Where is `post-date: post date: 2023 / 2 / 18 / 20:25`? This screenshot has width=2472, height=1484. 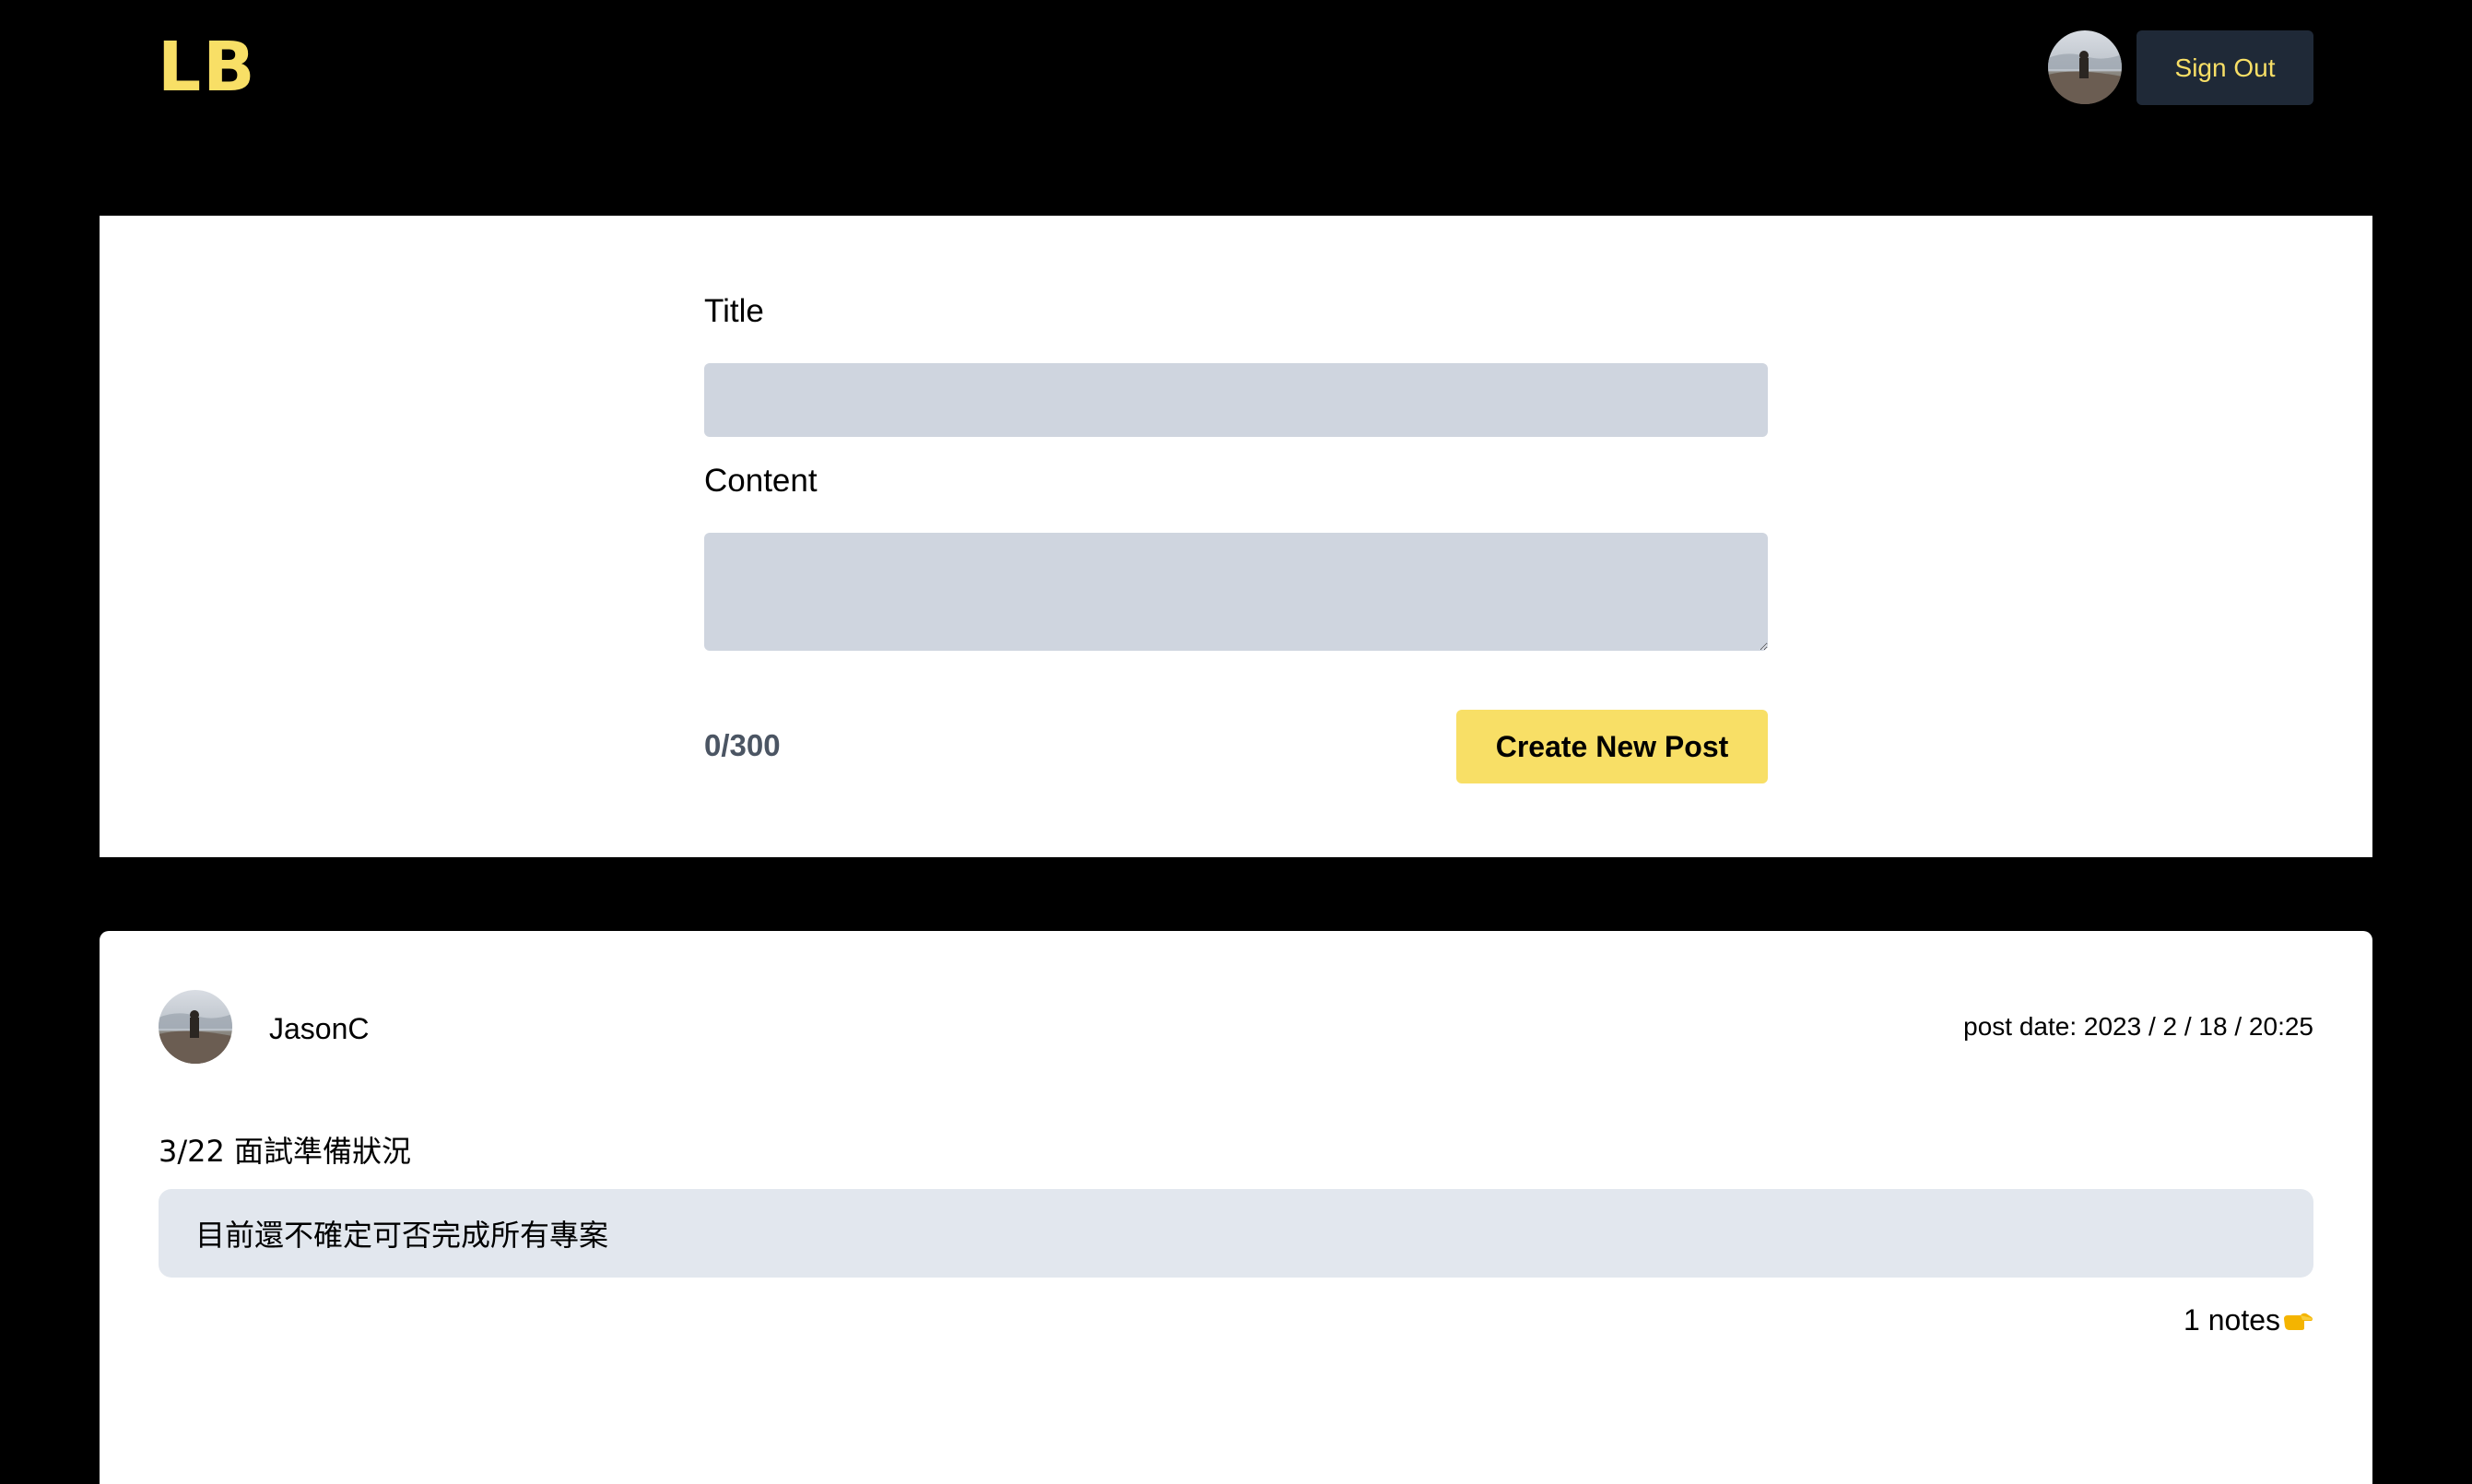
post-date: post date: 2023 / 2 / 18 / 20:25 is located at coordinates (2138, 1026).